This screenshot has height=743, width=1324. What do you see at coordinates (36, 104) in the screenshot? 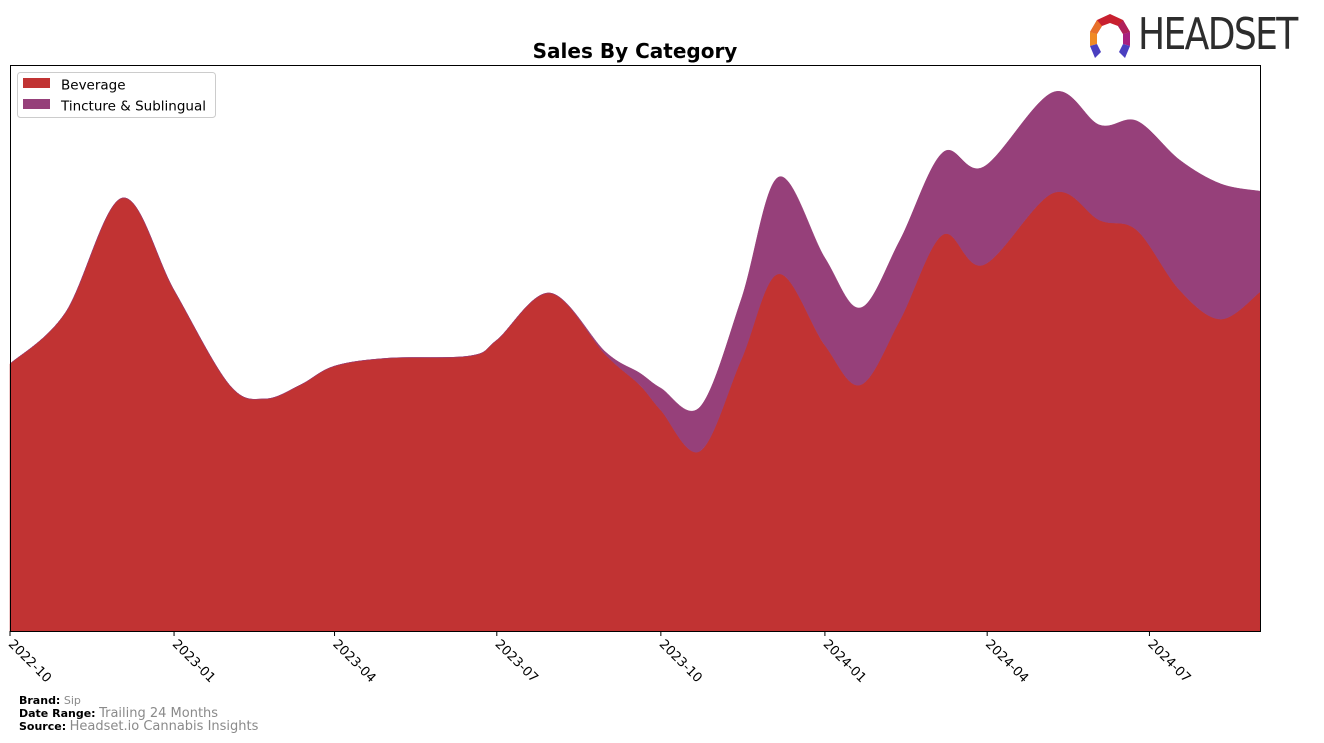
I see `legend-swatch-tincture-sublingual` at bounding box center [36, 104].